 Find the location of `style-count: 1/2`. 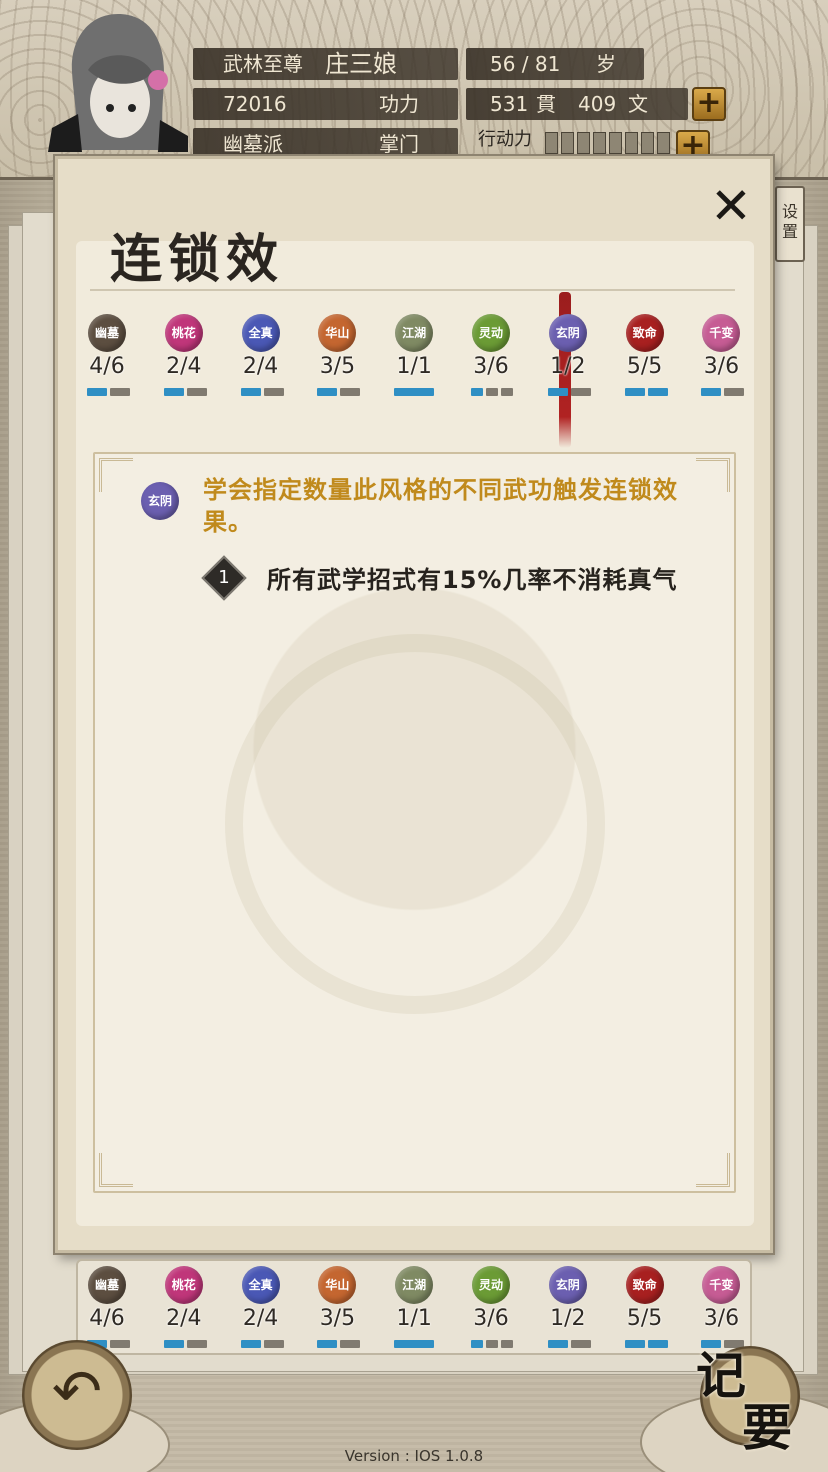

style-count: 1/2 is located at coordinates (568, 1318).